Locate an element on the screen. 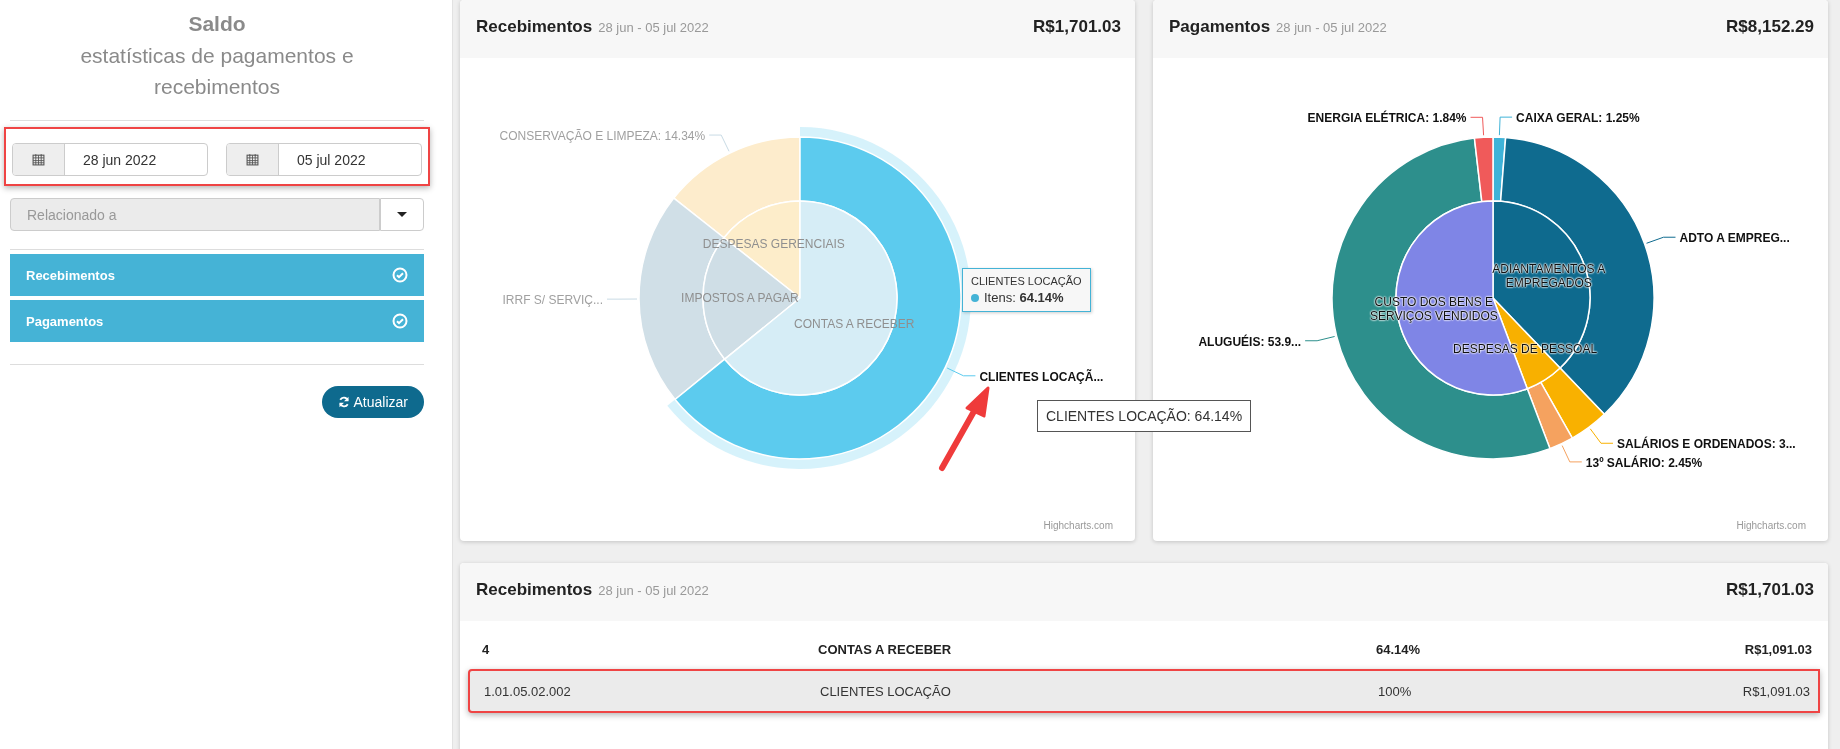  sidebar-title: Saldo is located at coordinates (217, 24).